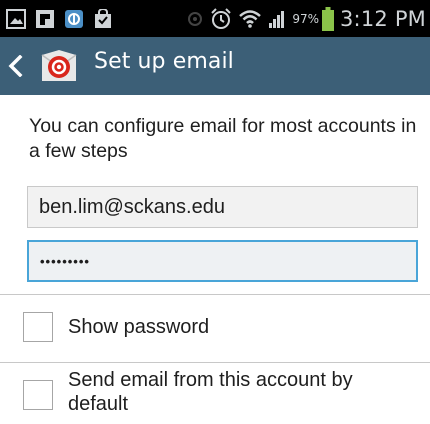  What do you see at coordinates (277, 19) in the screenshot?
I see `signal-icon` at bounding box center [277, 19].